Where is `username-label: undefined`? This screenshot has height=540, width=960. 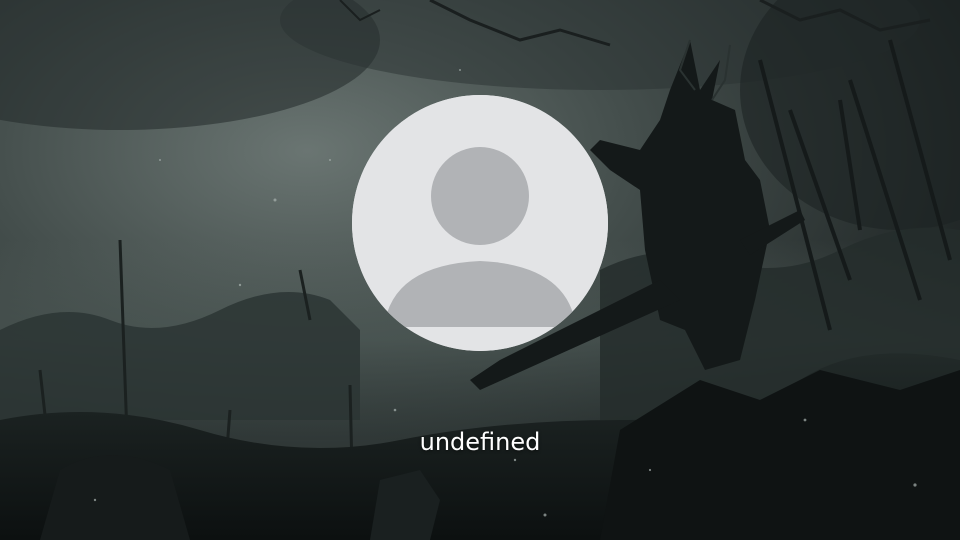 username-label: undefined is located at coordinates (480, 442).